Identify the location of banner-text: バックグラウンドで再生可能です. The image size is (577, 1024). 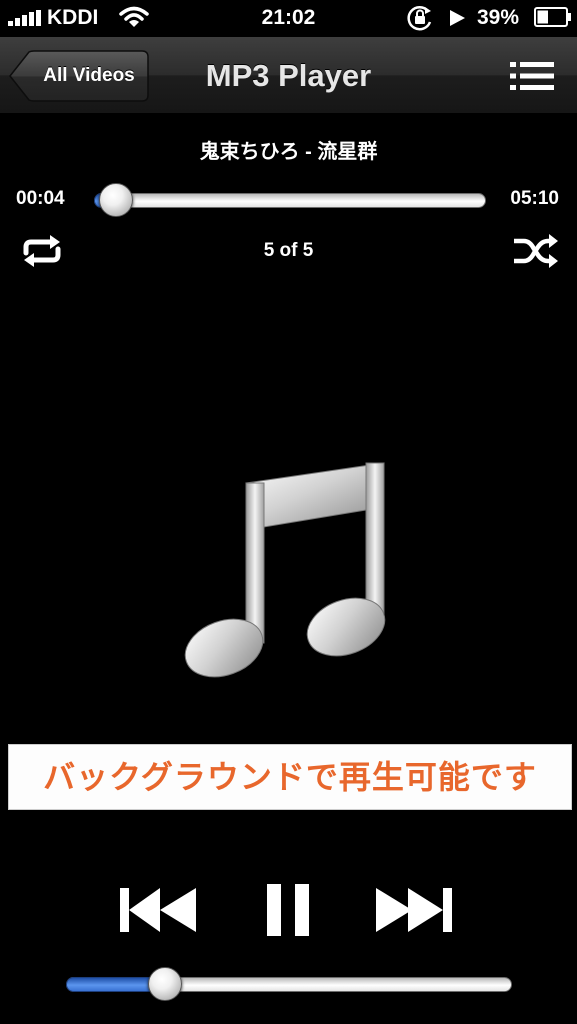
(290, 777).